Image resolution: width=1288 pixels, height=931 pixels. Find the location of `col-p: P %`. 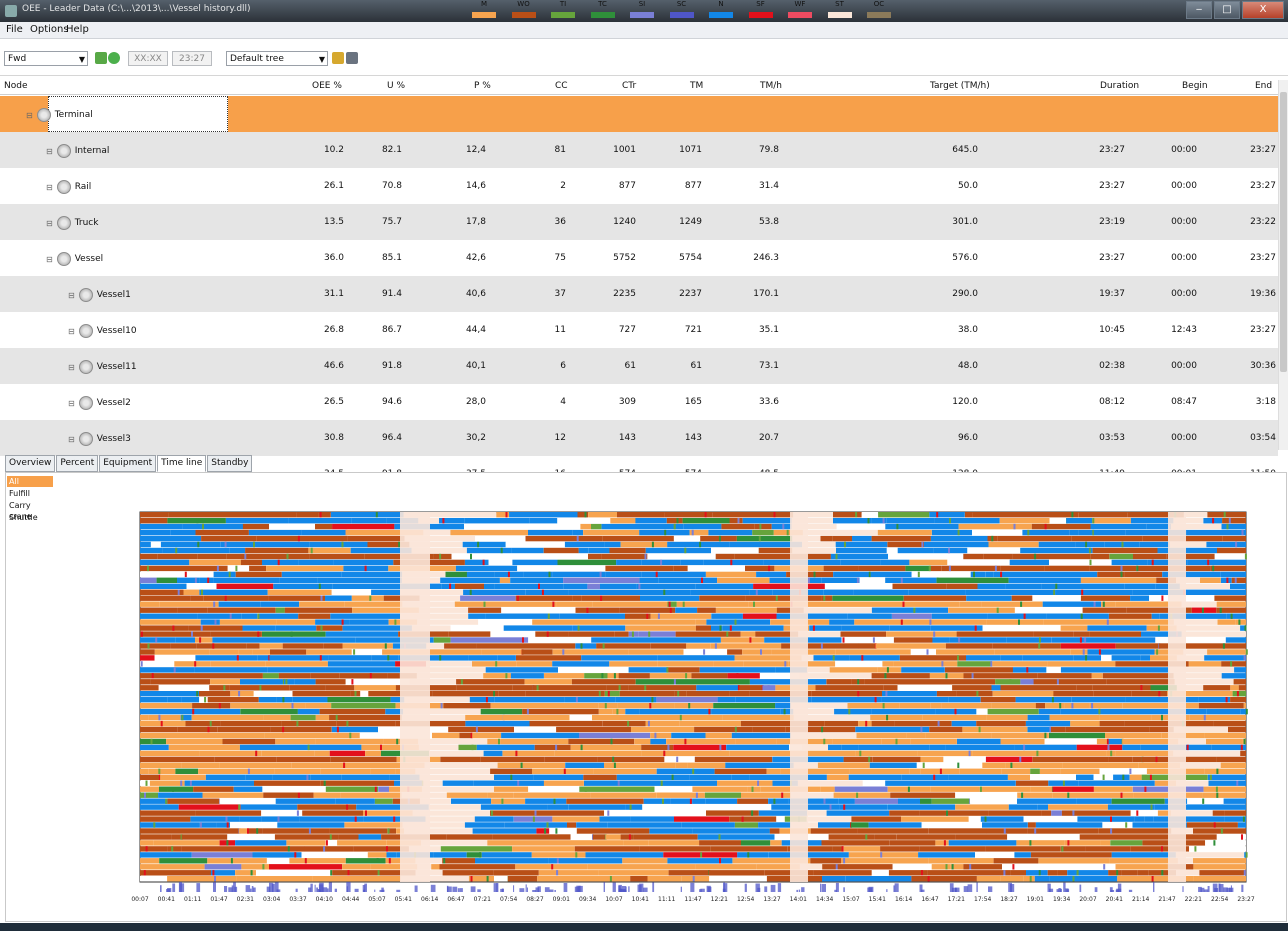

col-p: P % is located at coordinates (482, 86).